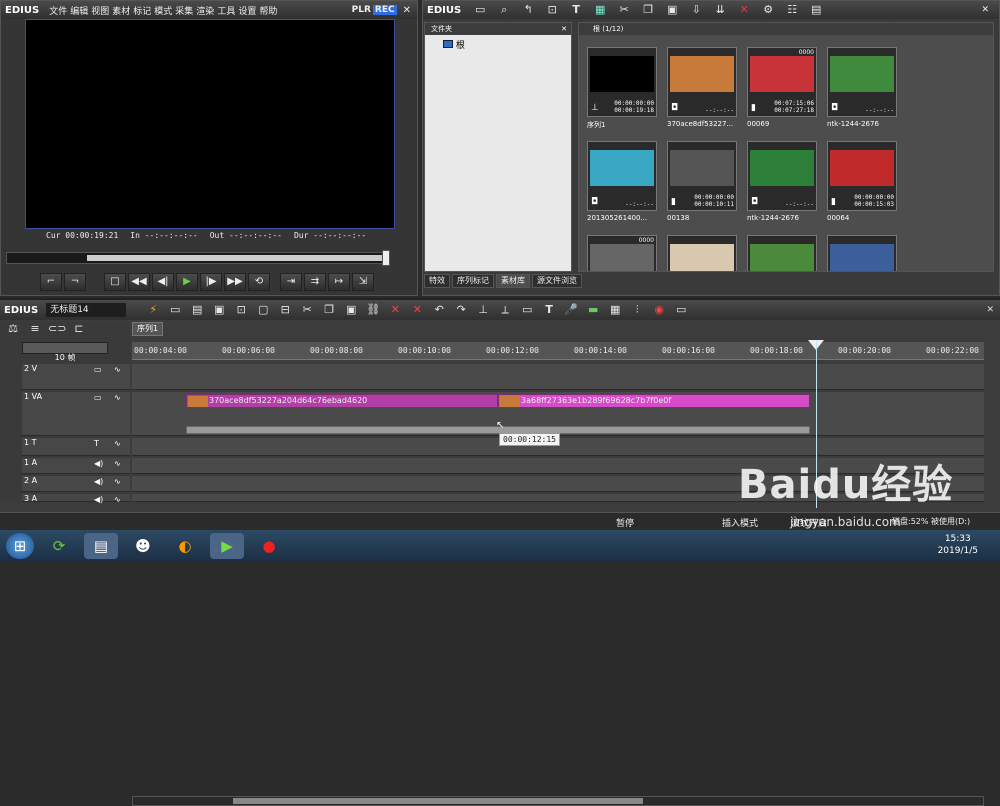 The width and height of the screenshot is (1000, 806). What do you see at coordinates (659, 310) in the screenshot?
I see `color-icon: ◉` at bounding box center [659, 310].